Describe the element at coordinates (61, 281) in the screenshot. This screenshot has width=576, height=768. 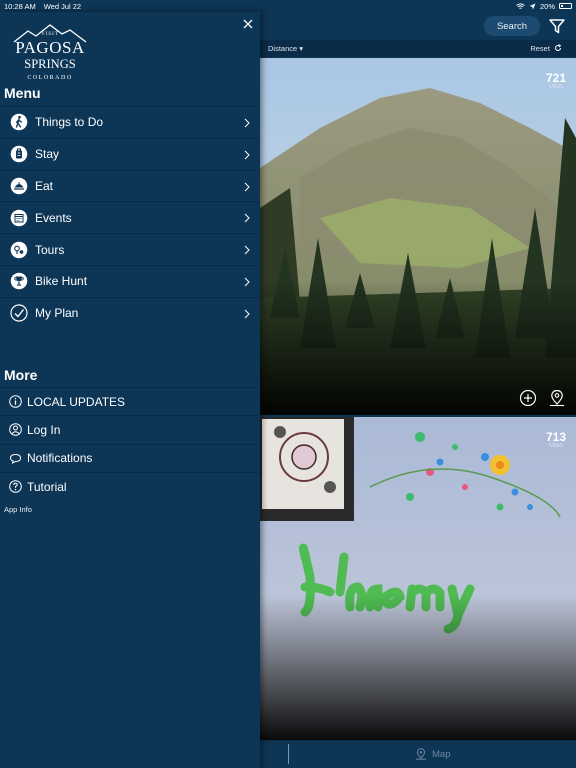
I see `menu-item-label: Bike Hunt` at that location.